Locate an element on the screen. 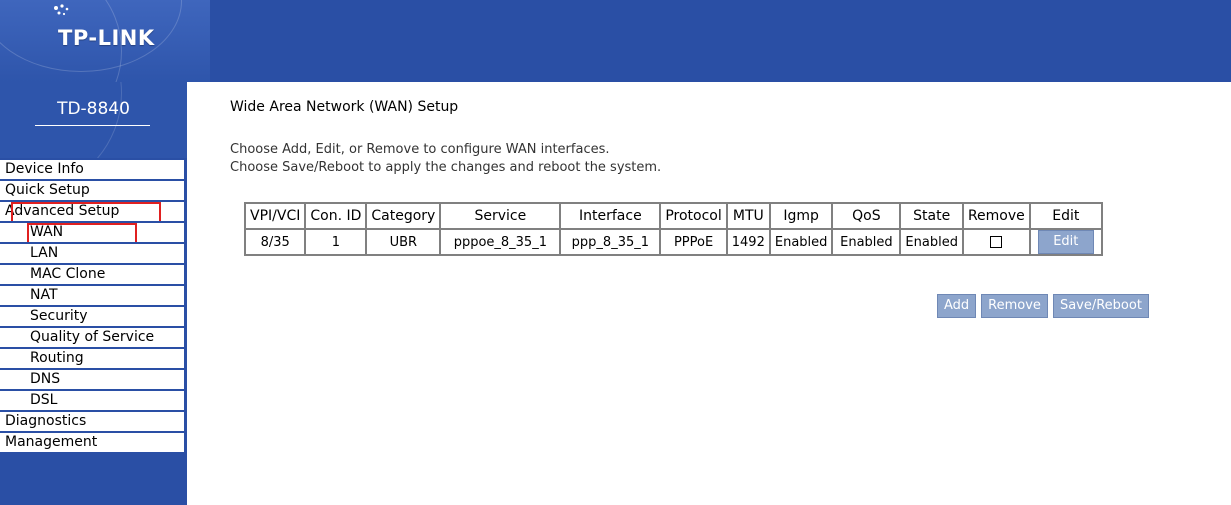 The height and width of the screenshot is (505, 1231). cell-vpi-vci: 8/35 is located at coordinates (275, 242).